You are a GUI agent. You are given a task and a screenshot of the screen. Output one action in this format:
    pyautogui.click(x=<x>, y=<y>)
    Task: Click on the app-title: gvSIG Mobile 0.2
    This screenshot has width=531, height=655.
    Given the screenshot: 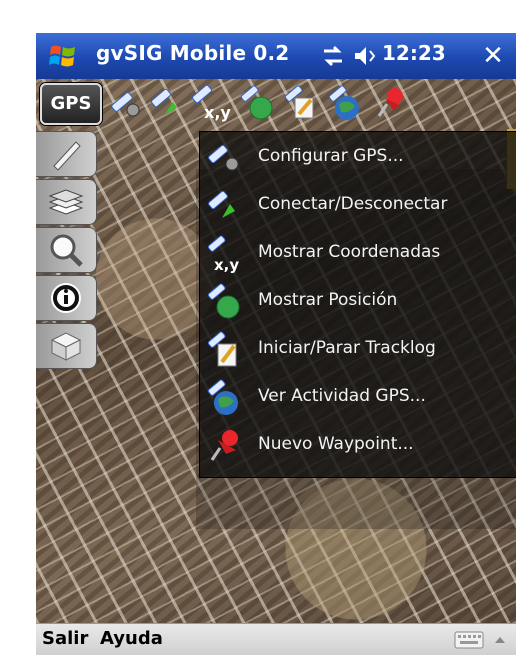 What is the action you would take?
    pyautogui.click(x=193, y=53)
    